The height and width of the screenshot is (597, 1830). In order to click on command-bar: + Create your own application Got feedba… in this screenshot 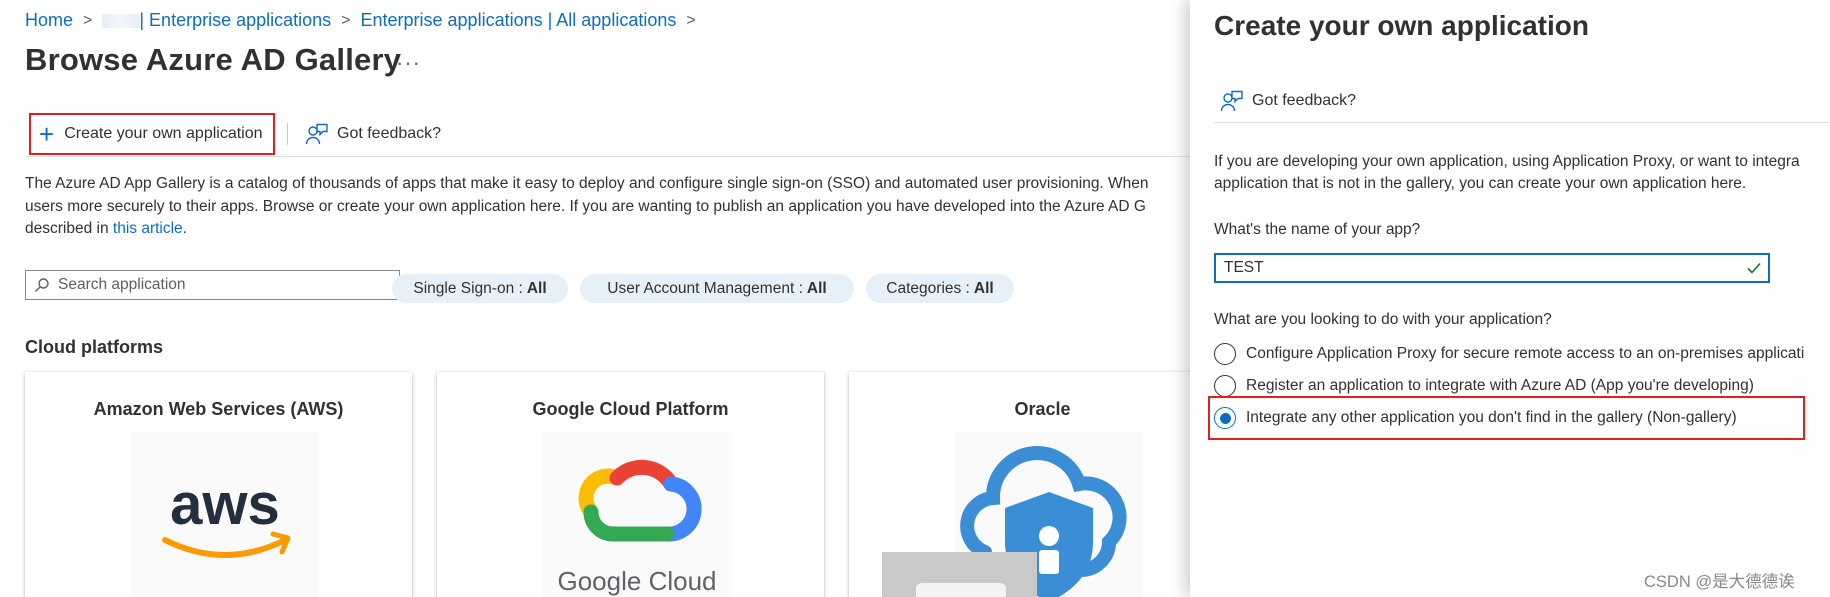, I will do `click(607, 135)`.